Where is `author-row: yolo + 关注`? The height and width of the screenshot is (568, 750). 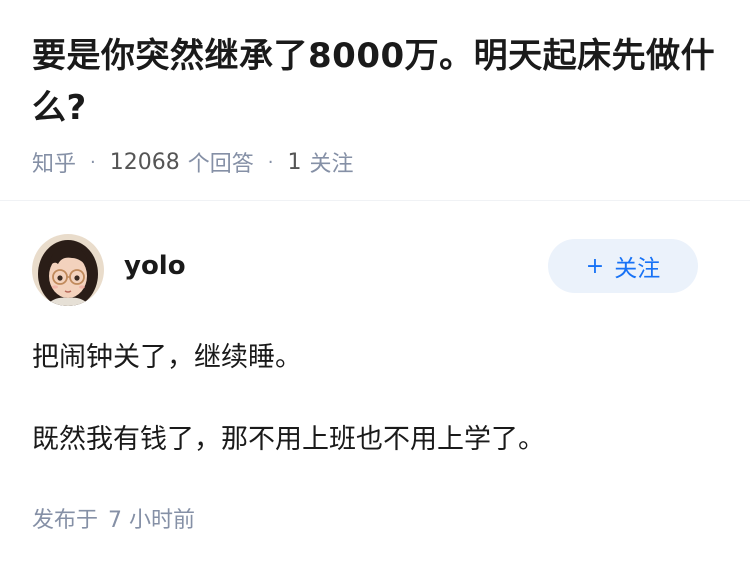
author-row: yolo + 关注 is located at coordinates (375, 270).